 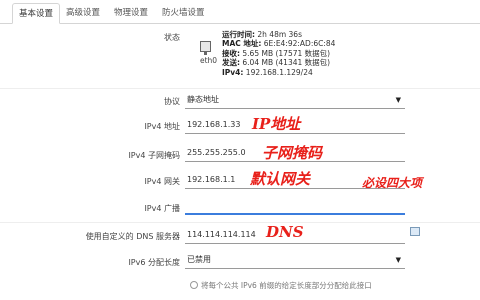 What do you see at coordinates (205, 48) in the screenshot?
I see `ethernet-port-icon` at bounding box center [205, 48].